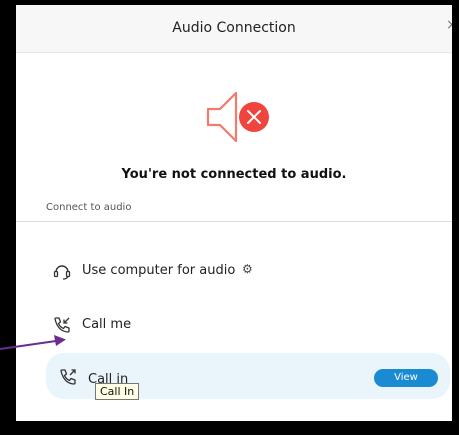  What do you see at coordinates (107, 324) in the screenshot?
I see `call-me-label: Call me` at bounding box center [107, 324].